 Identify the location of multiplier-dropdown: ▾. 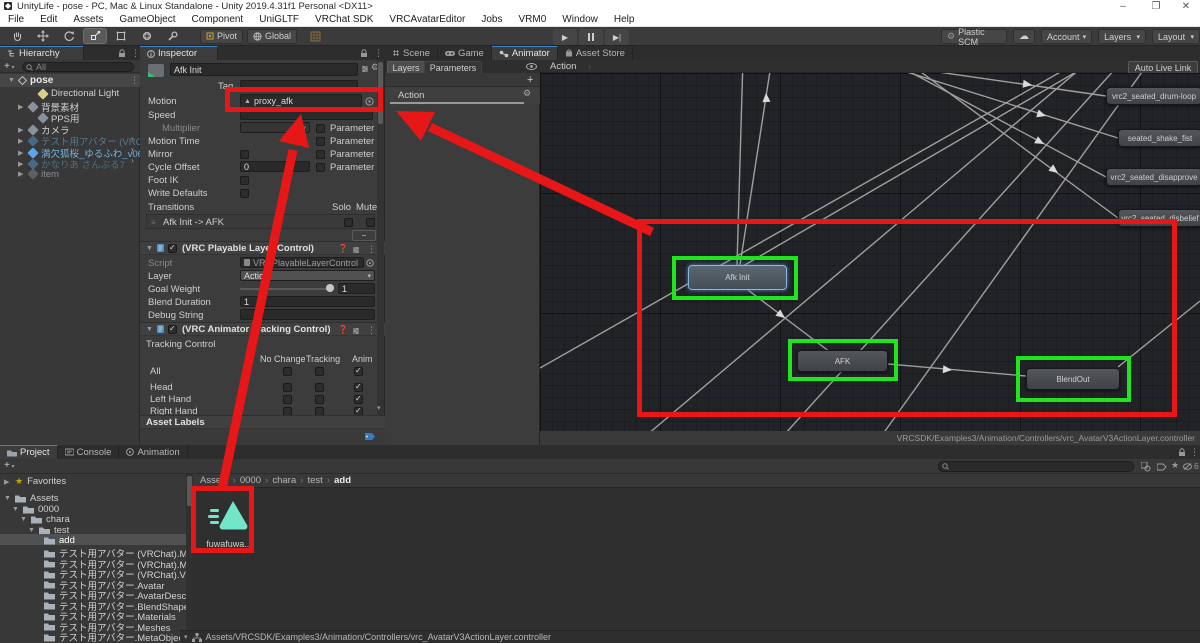
(275, 127).